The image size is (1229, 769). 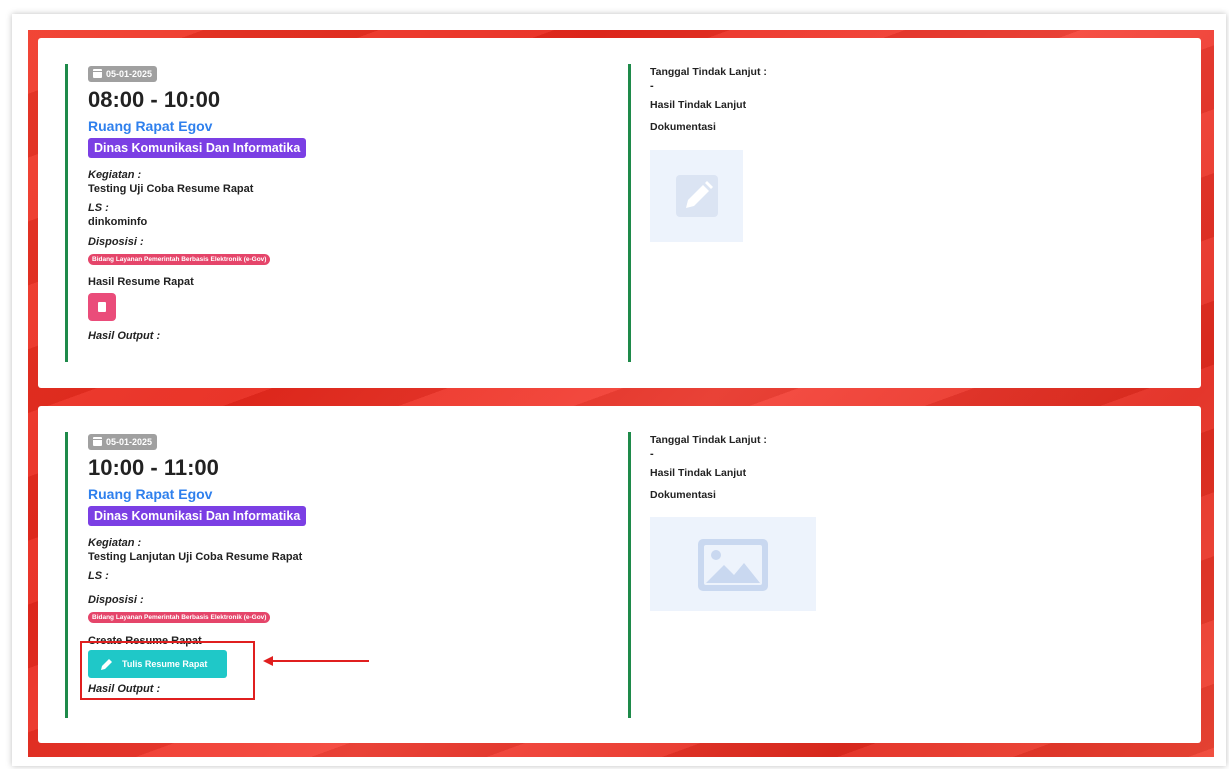 I want to click on resume-label: Hasil Resume Rapat, so click(x=141, y=282).